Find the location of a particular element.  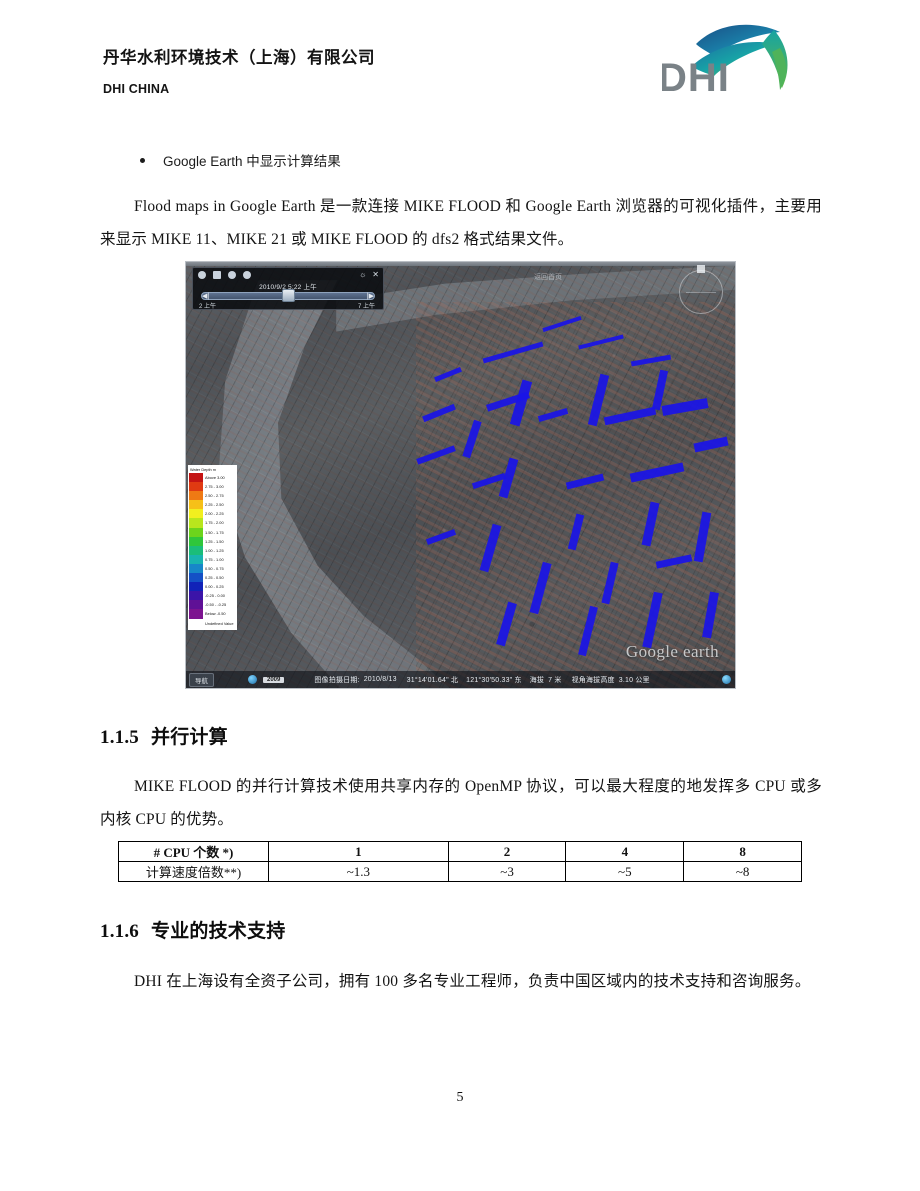

legend-row: 2.25 - 2.50 is located at coordinates (212, 505).